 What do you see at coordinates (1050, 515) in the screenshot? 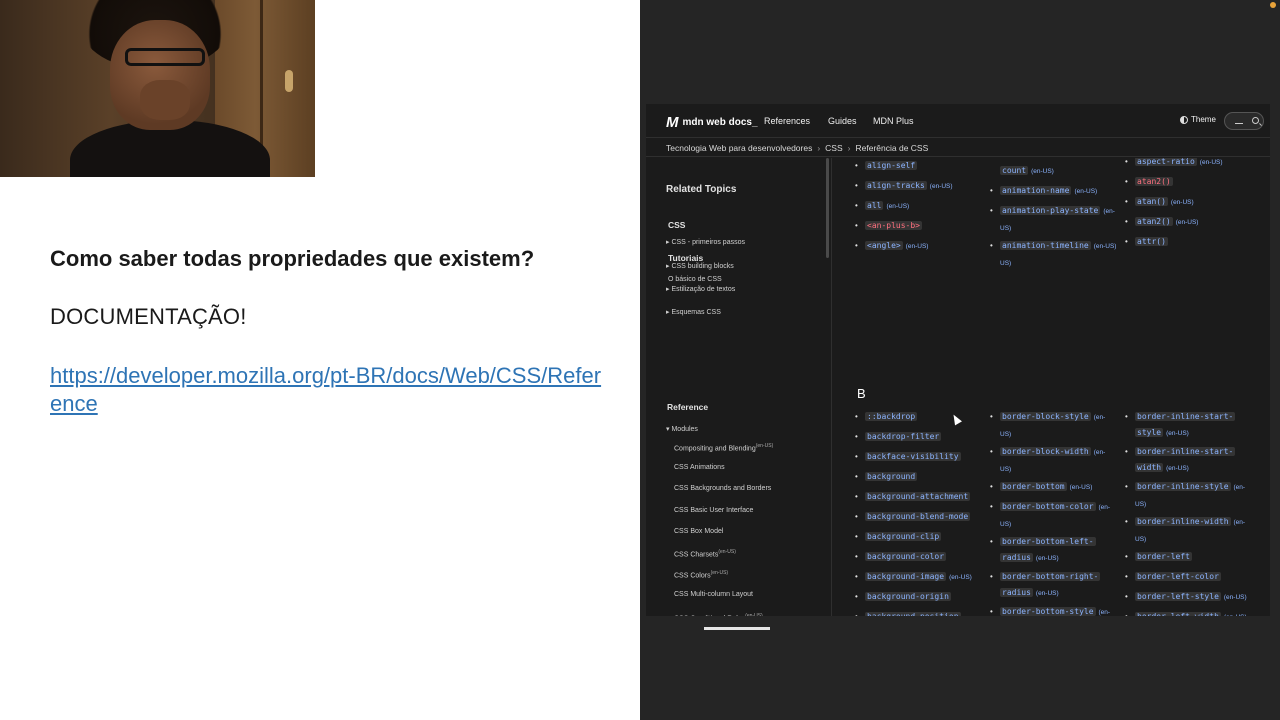
I see `css-property-link: • border-bottom-color (en- US)` at bounding box center [1050, 515].